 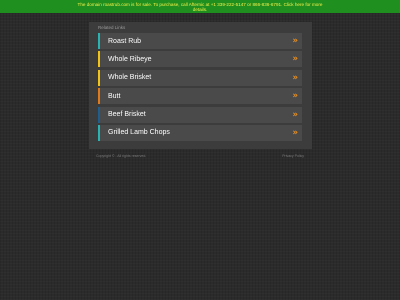 What do you see at coordinates (200, 9) in the screenshot?
I see `sale-banner-line-2: details.` at bounding box center [200, 9].